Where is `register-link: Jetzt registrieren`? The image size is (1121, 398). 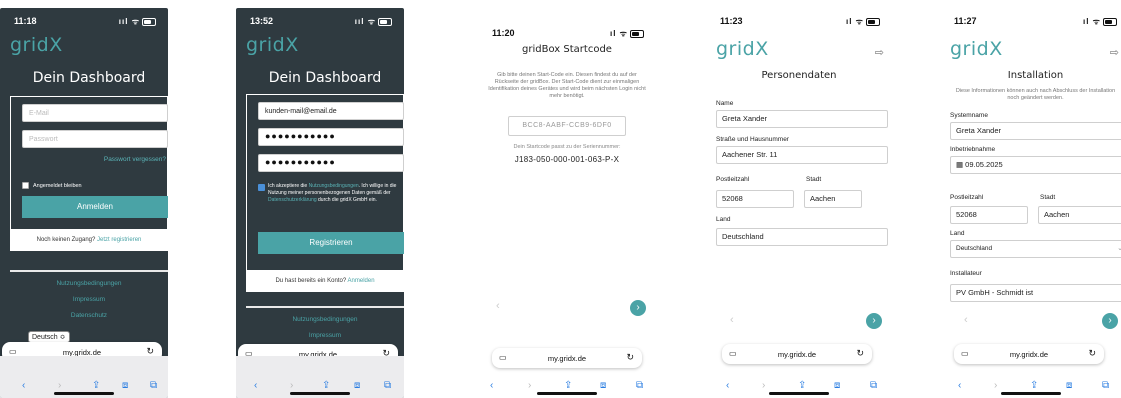
register-link: Jetzt registrieren is located at coordinates (119, 240).